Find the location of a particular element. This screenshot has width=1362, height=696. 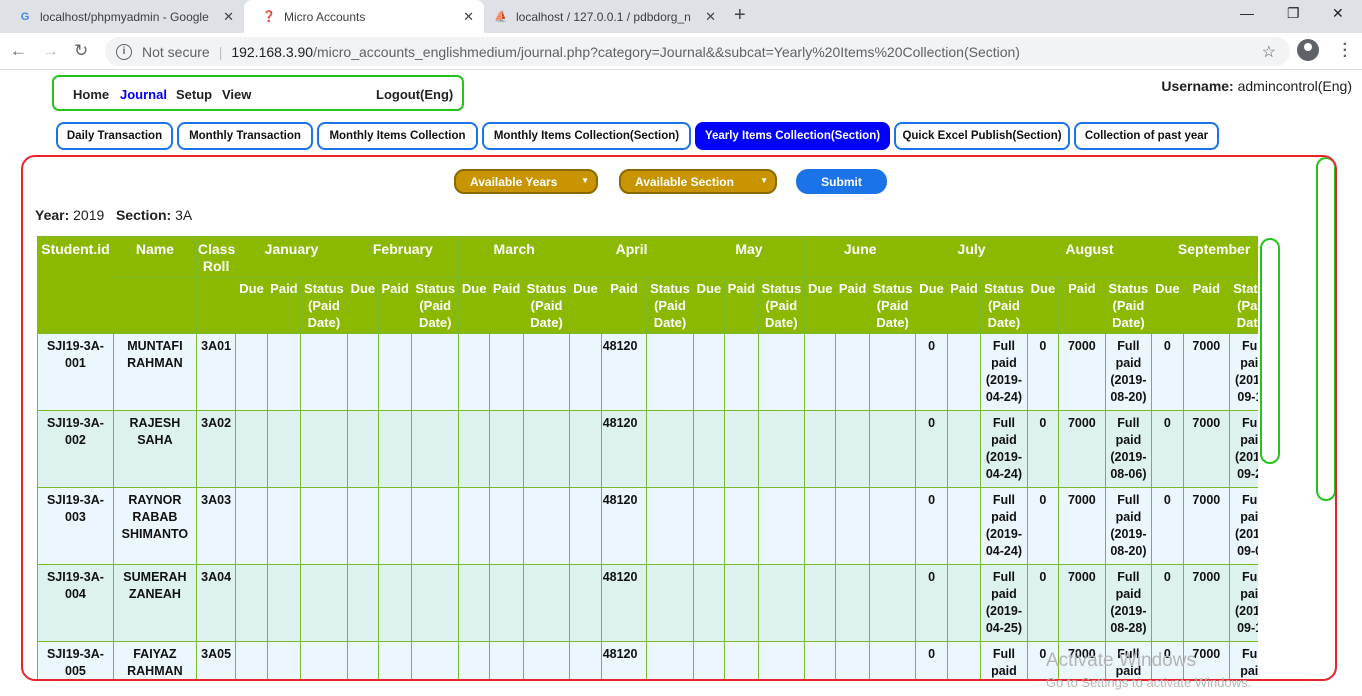

subnav-yearly-items-collection-section: Yearly Items Collection(Section) is located at coordinates (792, 136).